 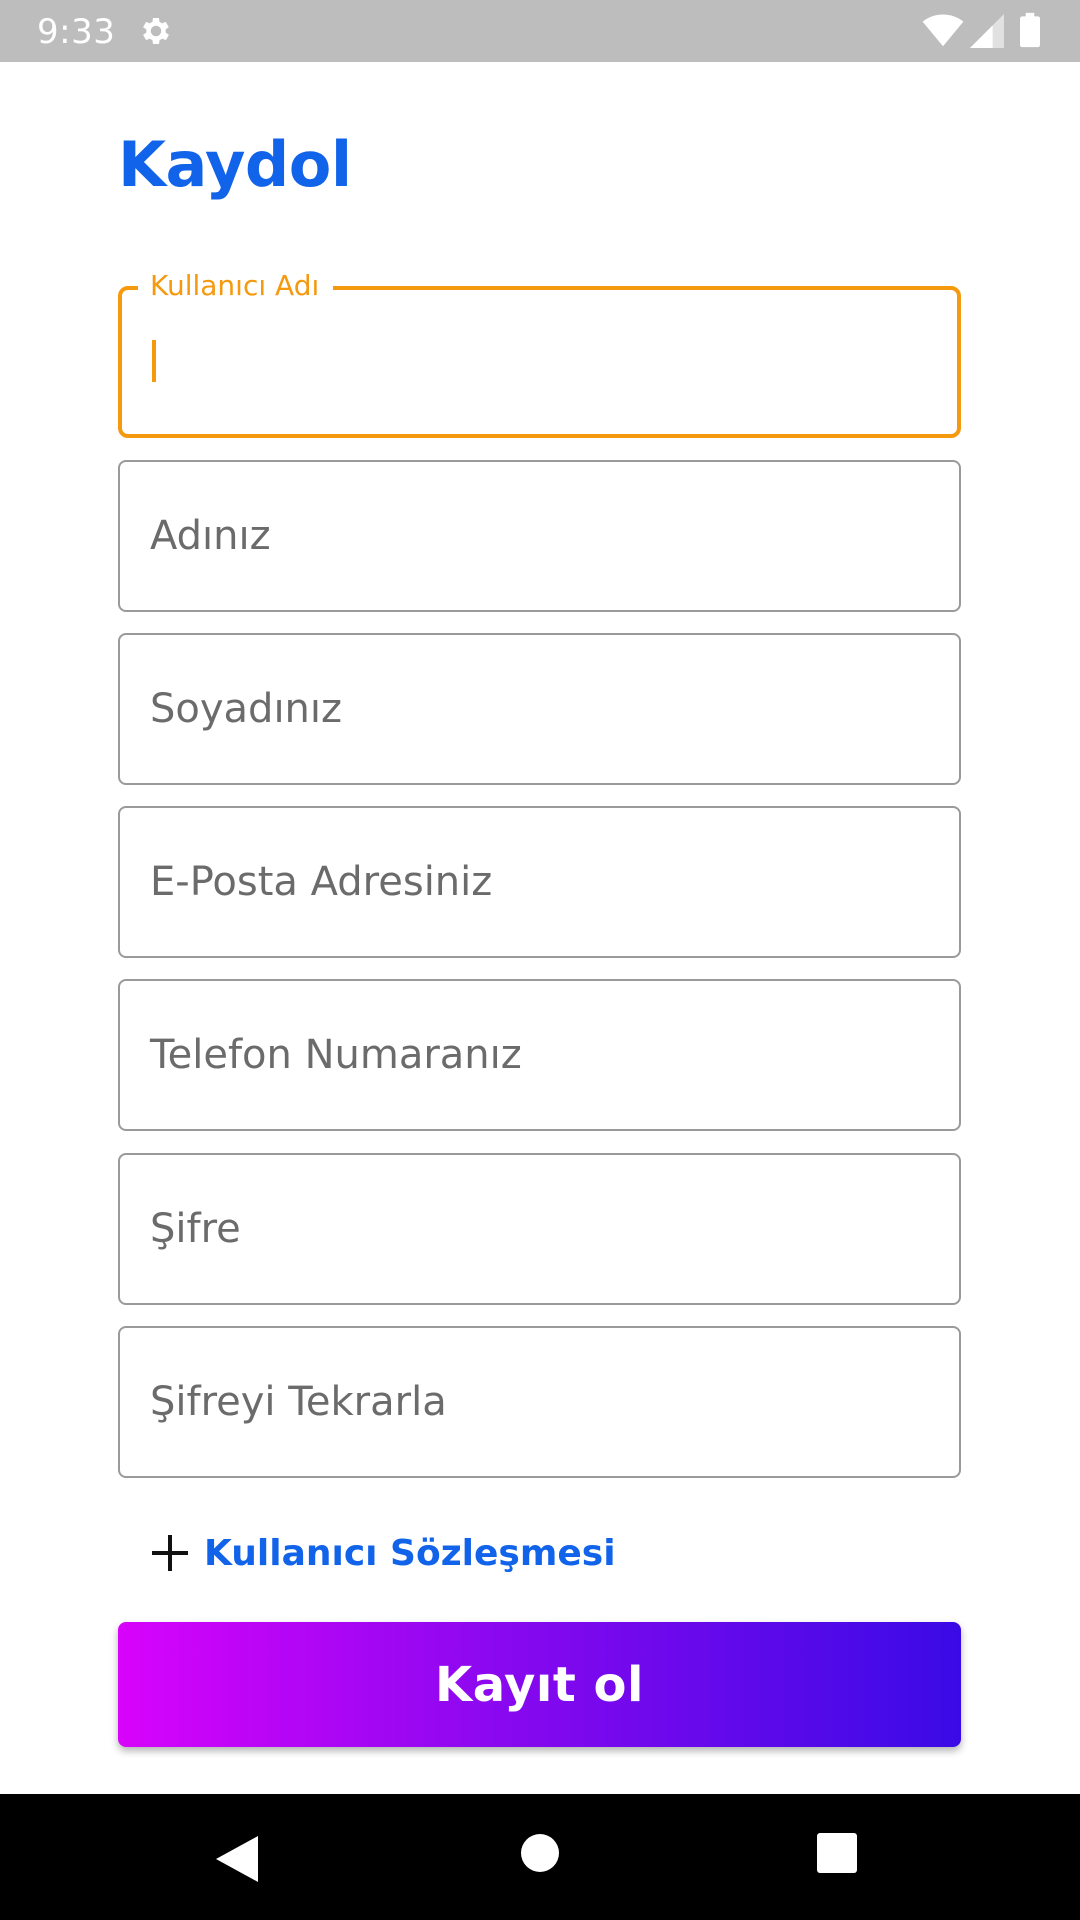 I want to click on phone-field: Telefon Numaranız, so click(x=539, y=1055).